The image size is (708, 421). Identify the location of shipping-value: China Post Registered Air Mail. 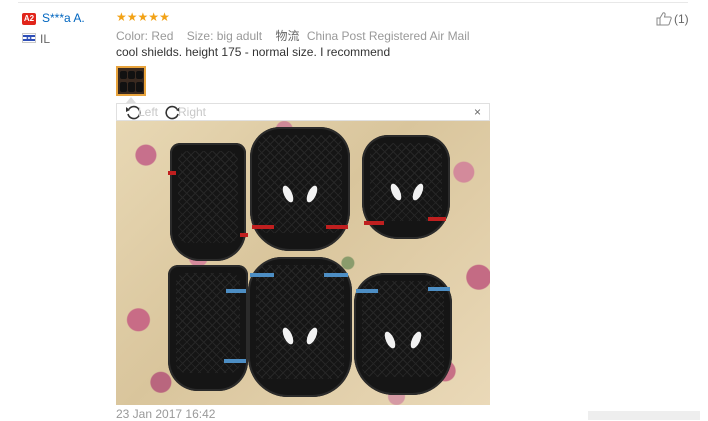
(388, 36).